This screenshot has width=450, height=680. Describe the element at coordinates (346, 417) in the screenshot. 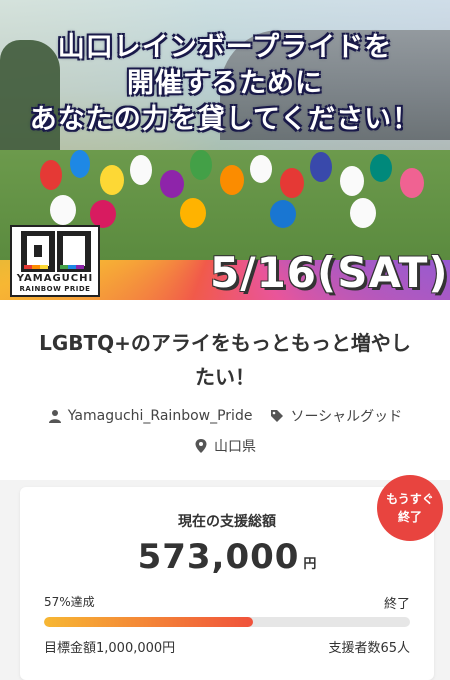

I see `project-category-name: ソーシャルグッド` at that location.